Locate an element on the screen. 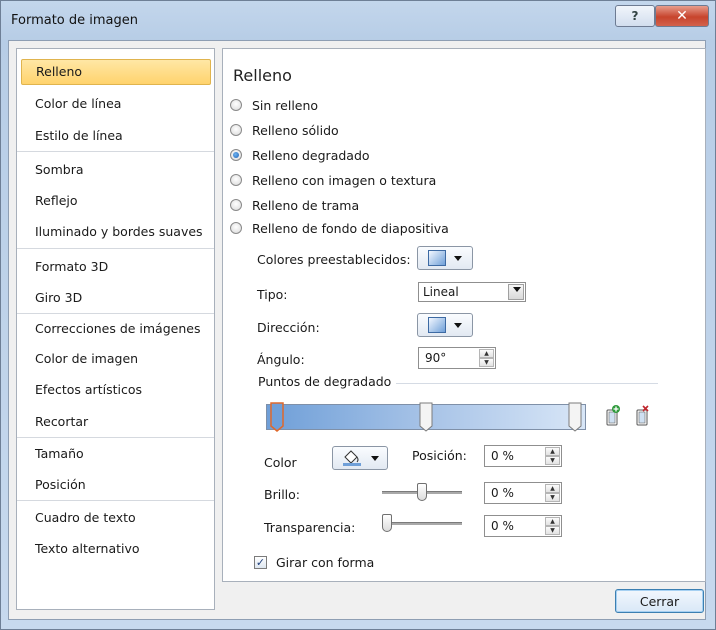 The width and height of the screenshot is (716, 630). close-button: Cerrar is located at coordinates (659, 601).